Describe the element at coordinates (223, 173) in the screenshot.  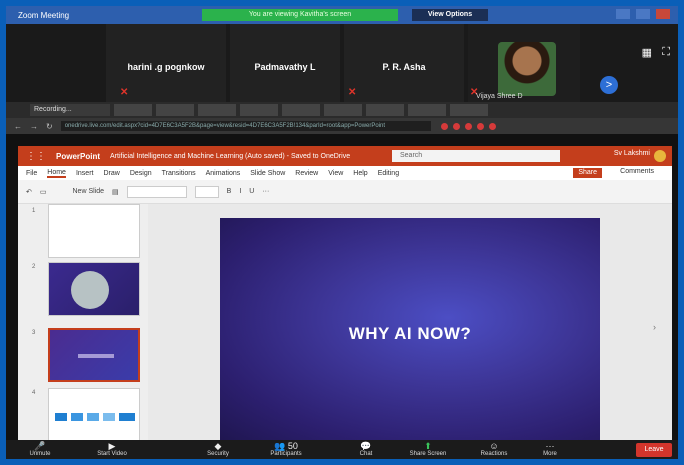
I see `tab-animations: Animations` at that location.